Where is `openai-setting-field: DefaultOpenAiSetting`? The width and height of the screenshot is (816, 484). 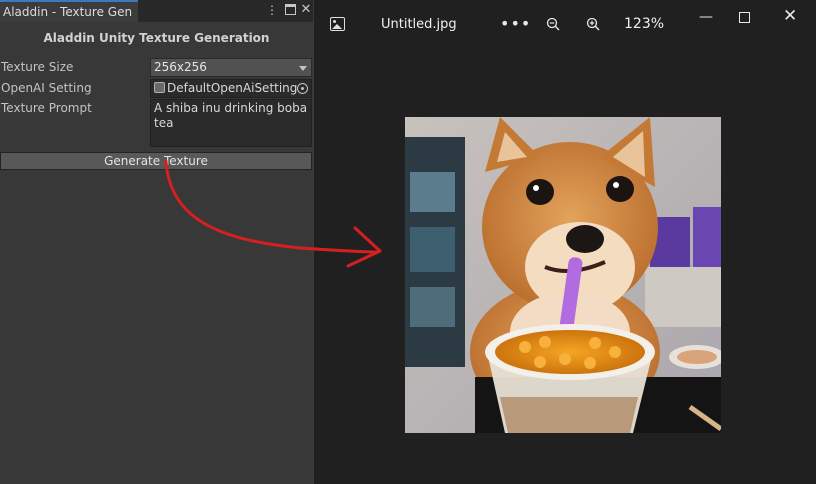 openai-setting-field: DefaultOpenAiSetting is located at coordinates (231, 88).